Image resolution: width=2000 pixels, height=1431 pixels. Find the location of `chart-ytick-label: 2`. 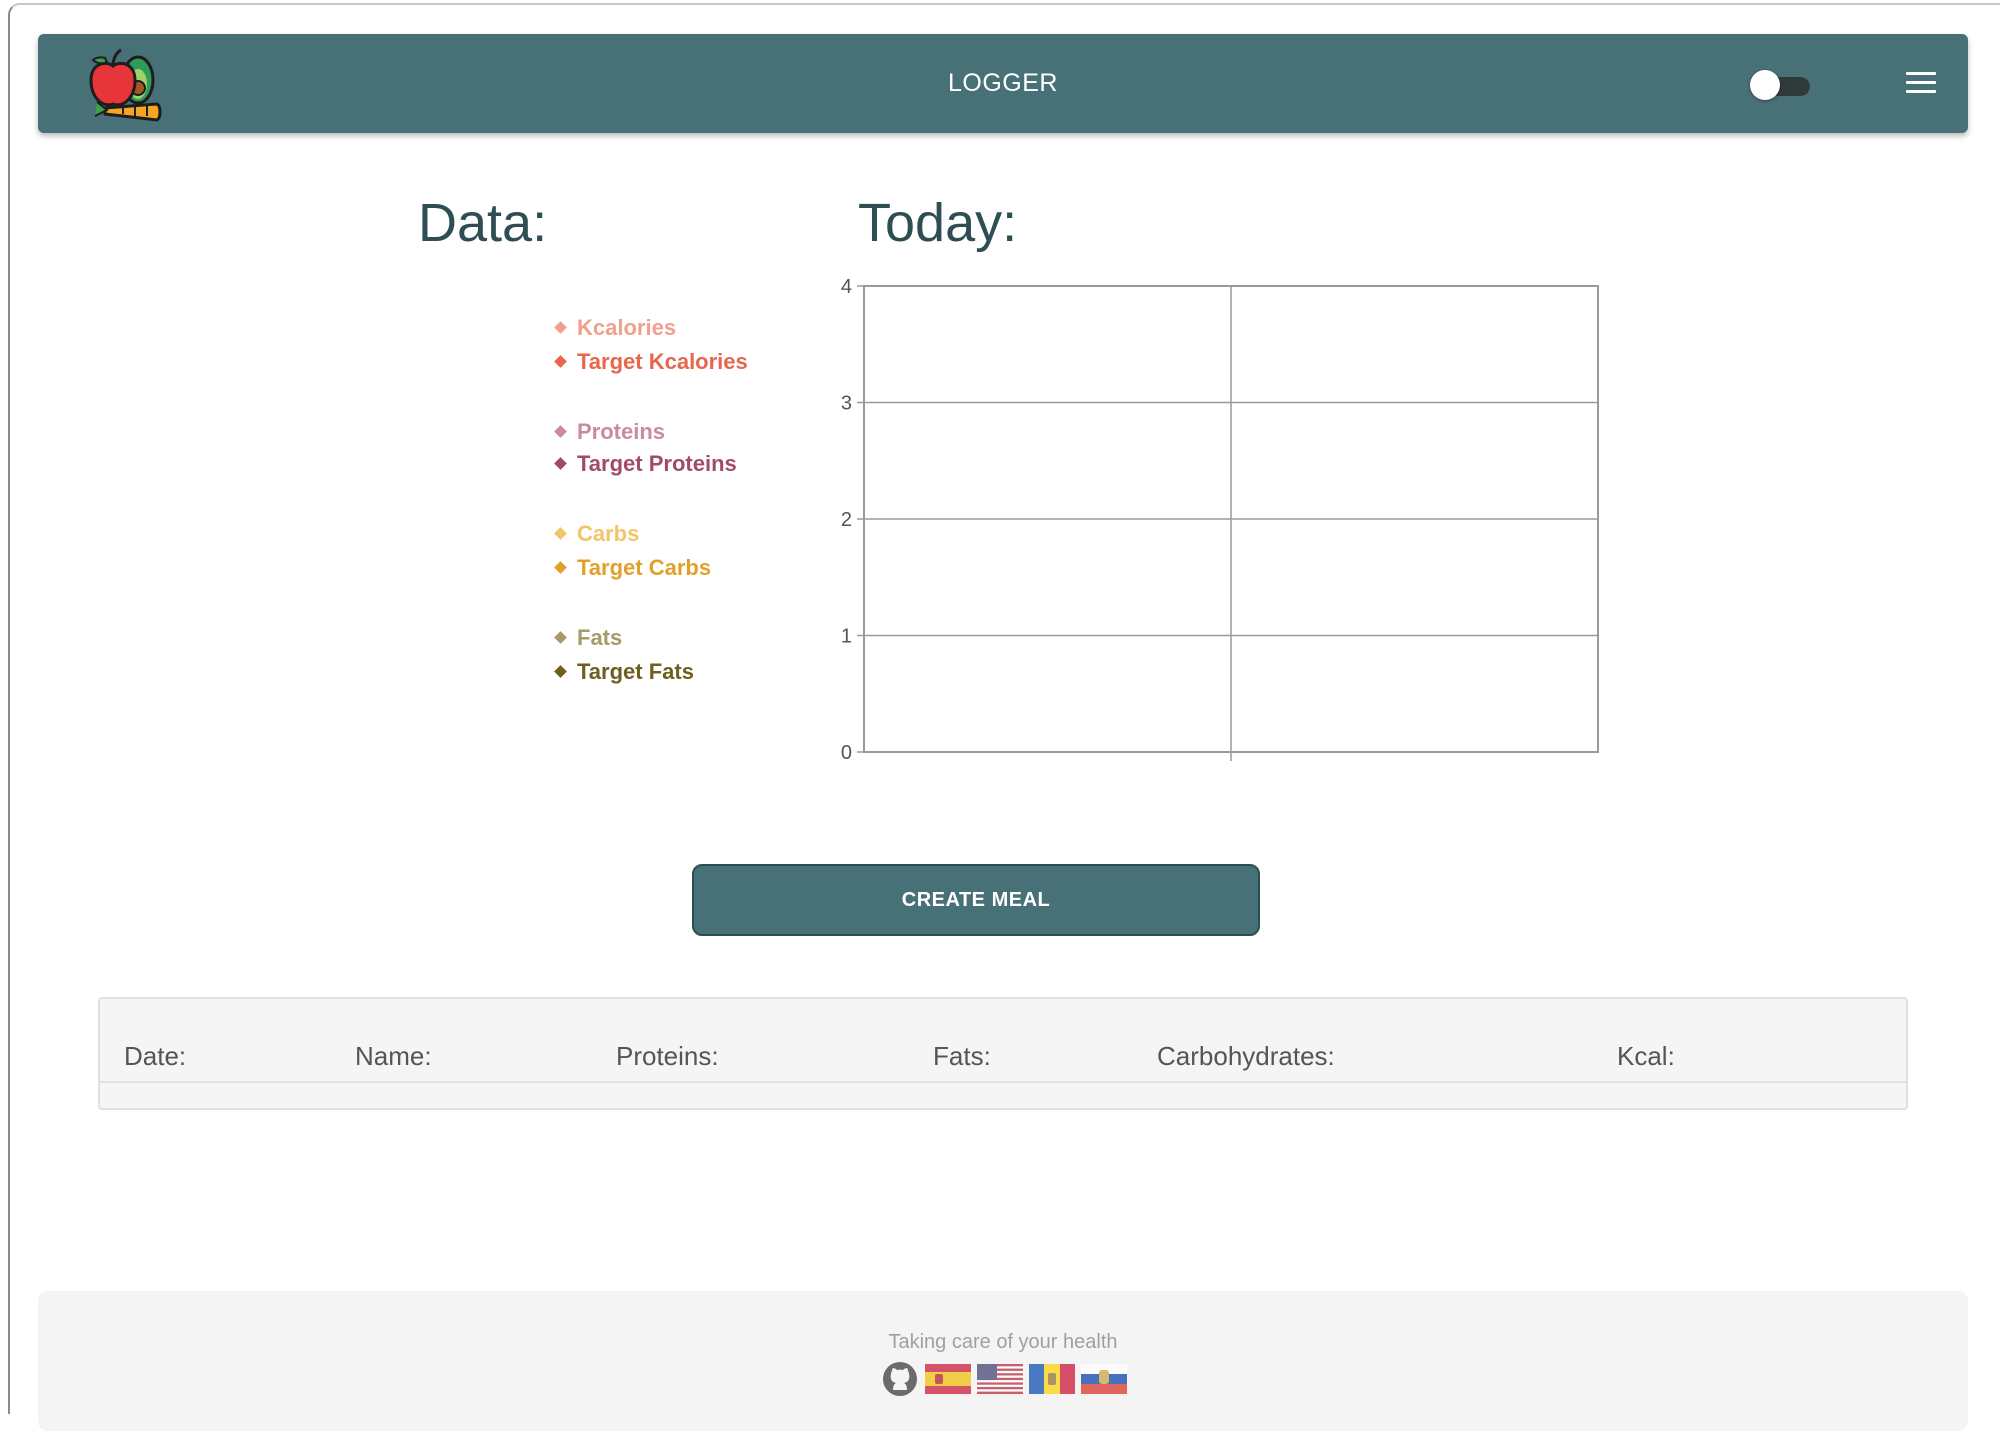

chart-ytick-label: 2 is located at coordinates (846, 520).